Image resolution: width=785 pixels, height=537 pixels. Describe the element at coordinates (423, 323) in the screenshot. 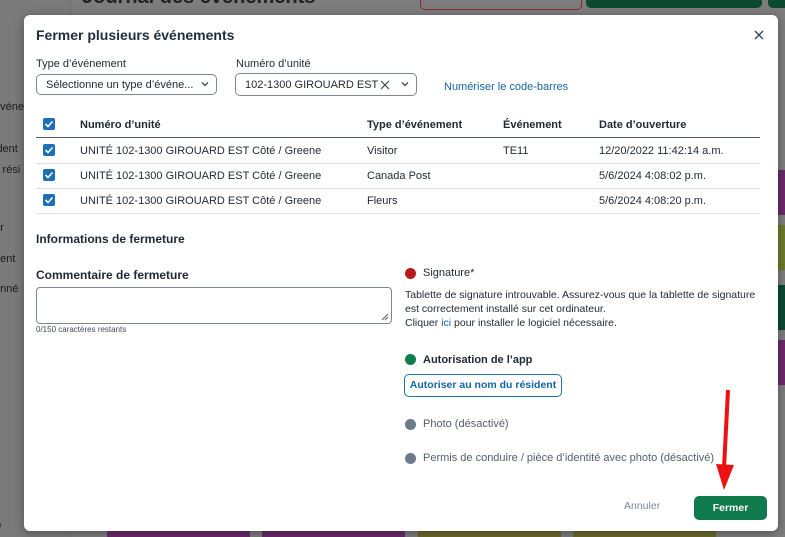

I see `signature-message-prefix: Cliquer` at that location.